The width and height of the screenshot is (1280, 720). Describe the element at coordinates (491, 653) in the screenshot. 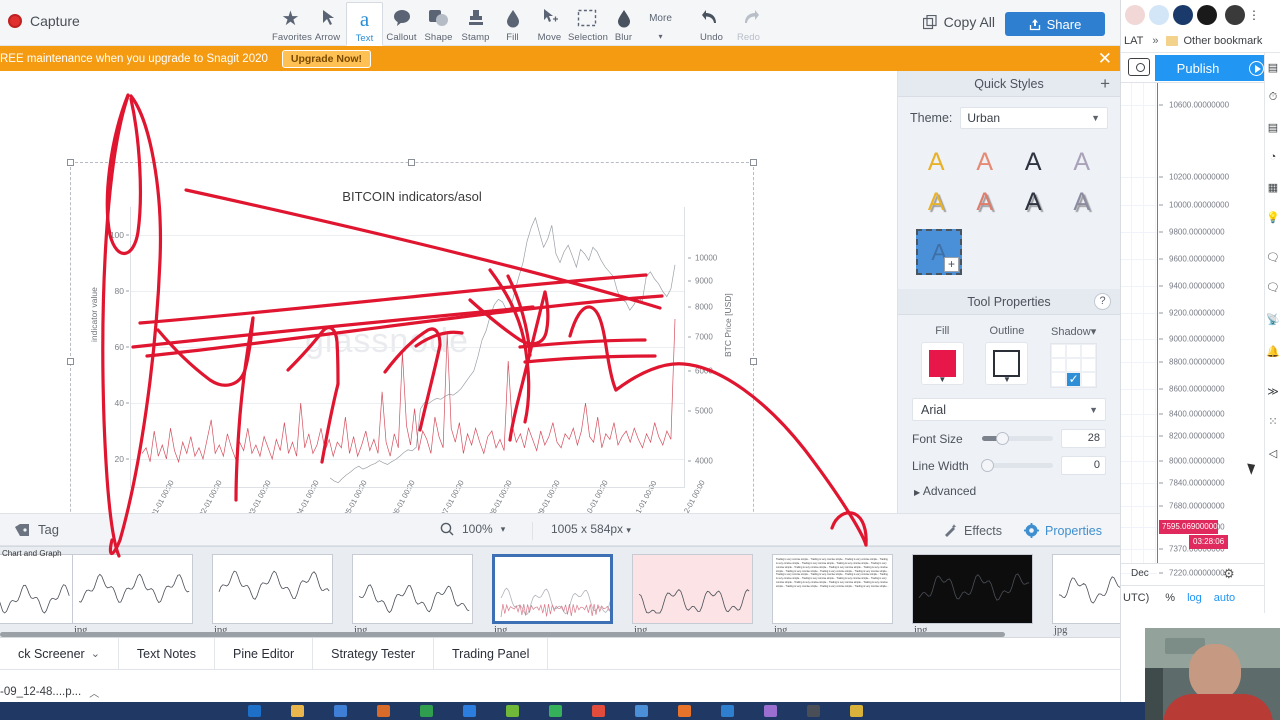

I see `bottom-tab: Trading Panel` at that location.